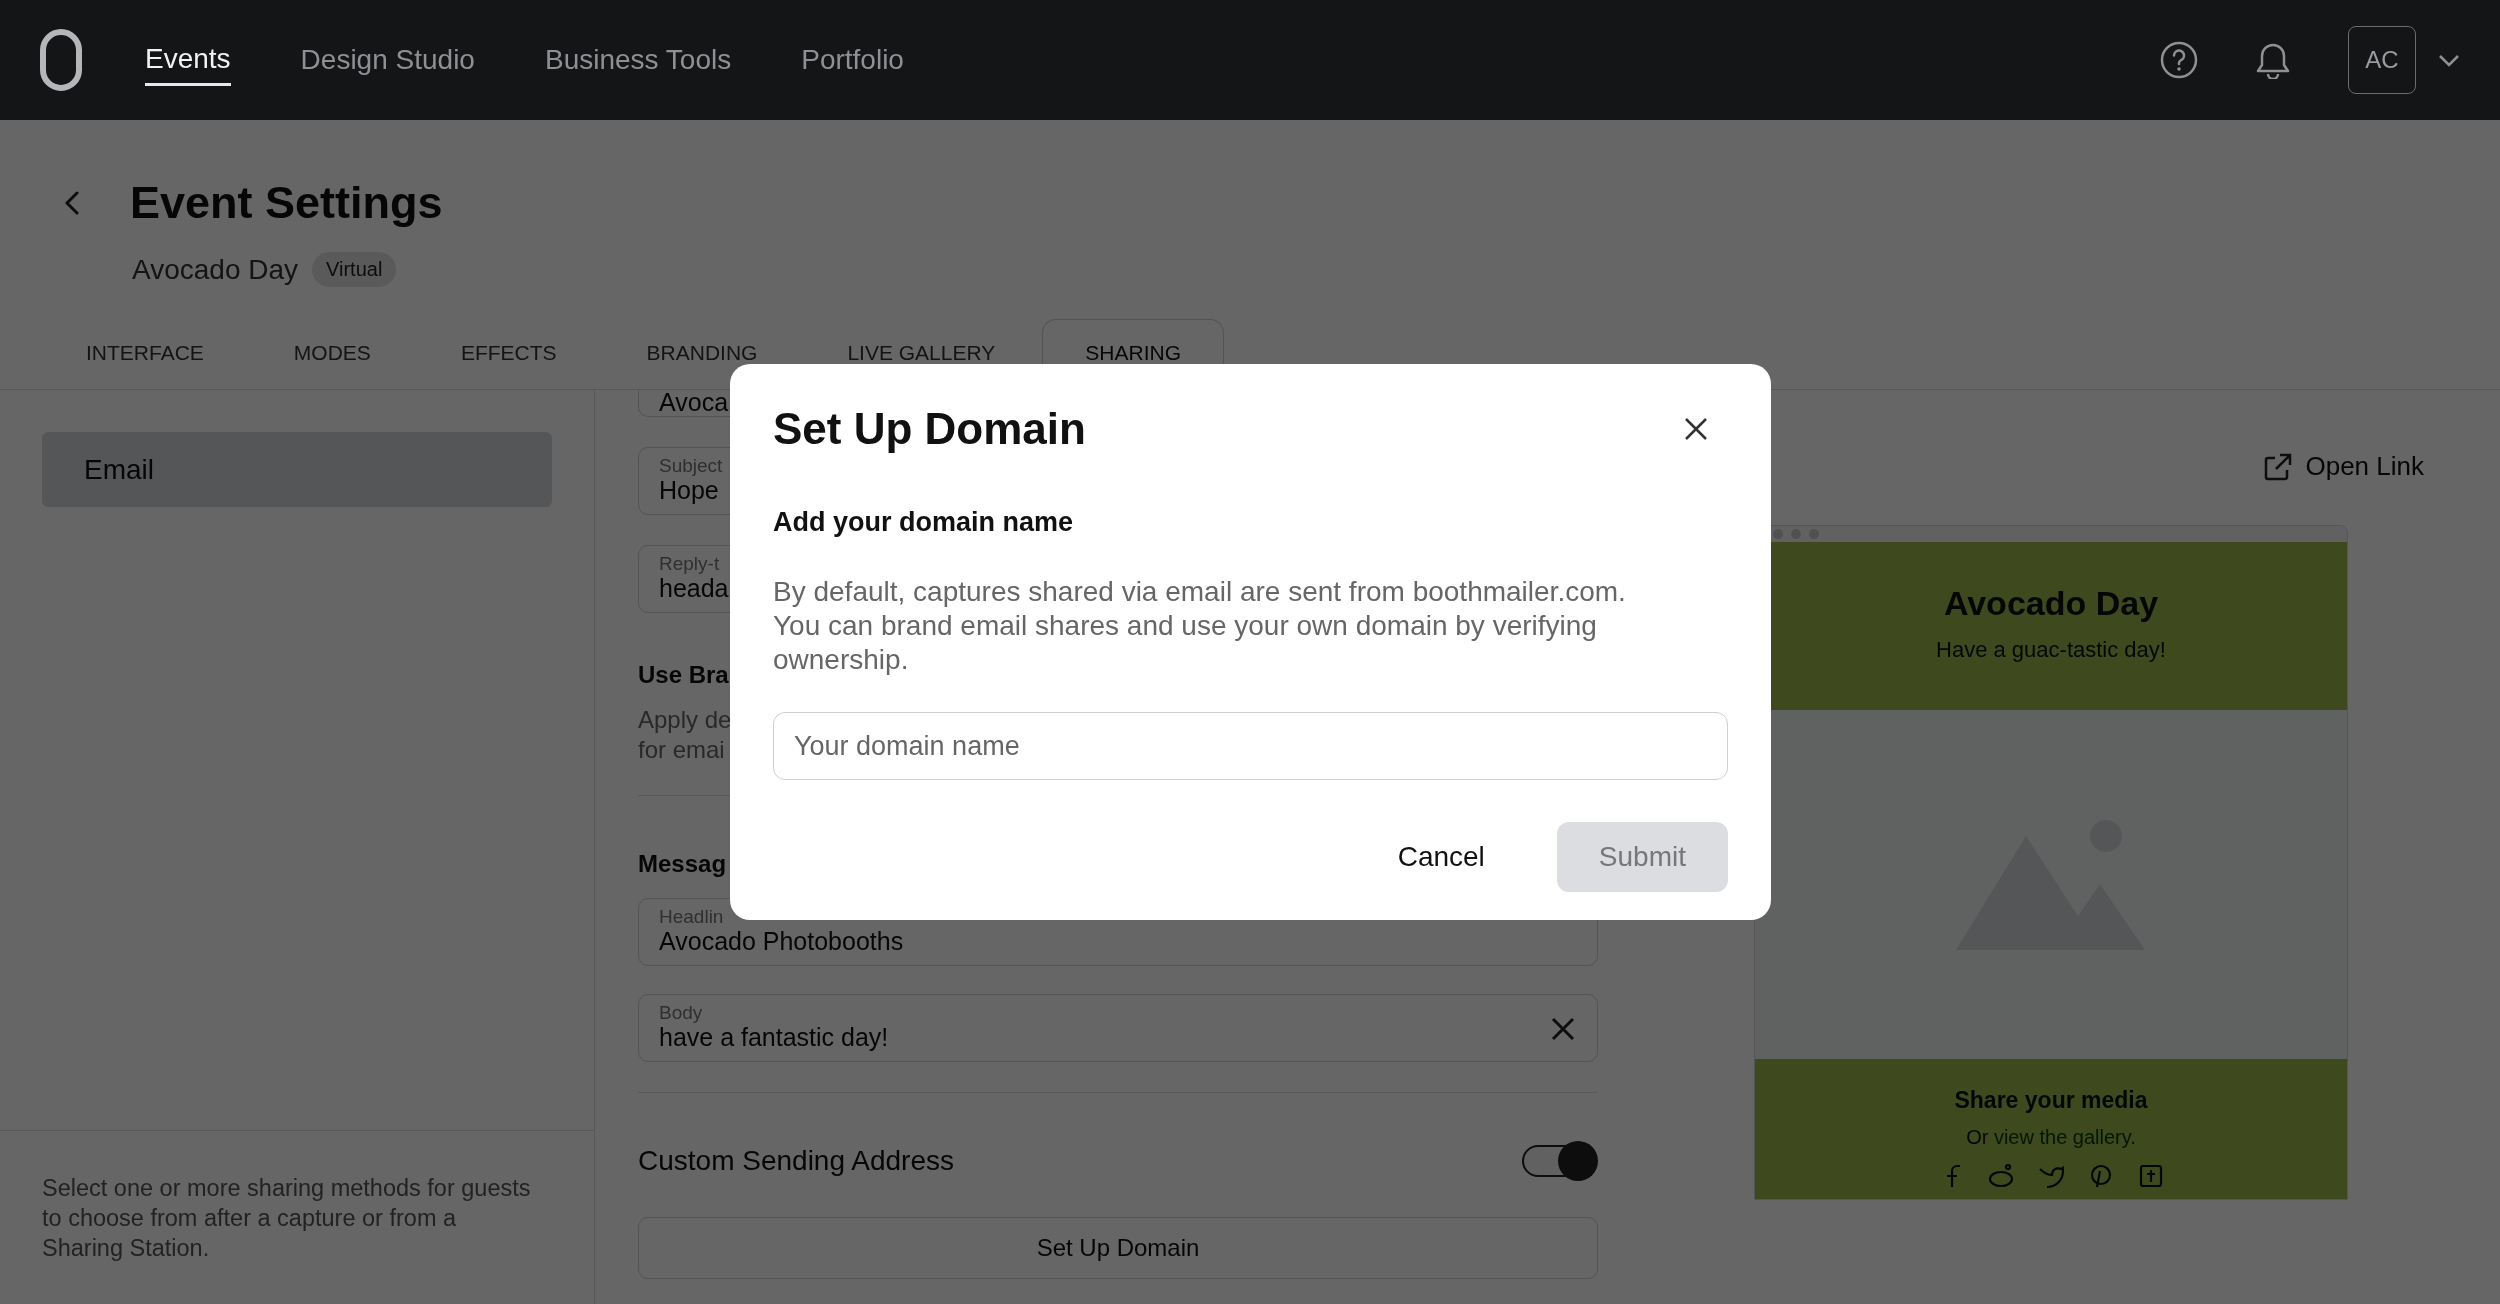 The height and width of the screenshot is (1304, 2500). What do you see at coordinates (683, 675) in the screenshot?
I see `section-heading: Use Bra` at bounding box center [683, 675].